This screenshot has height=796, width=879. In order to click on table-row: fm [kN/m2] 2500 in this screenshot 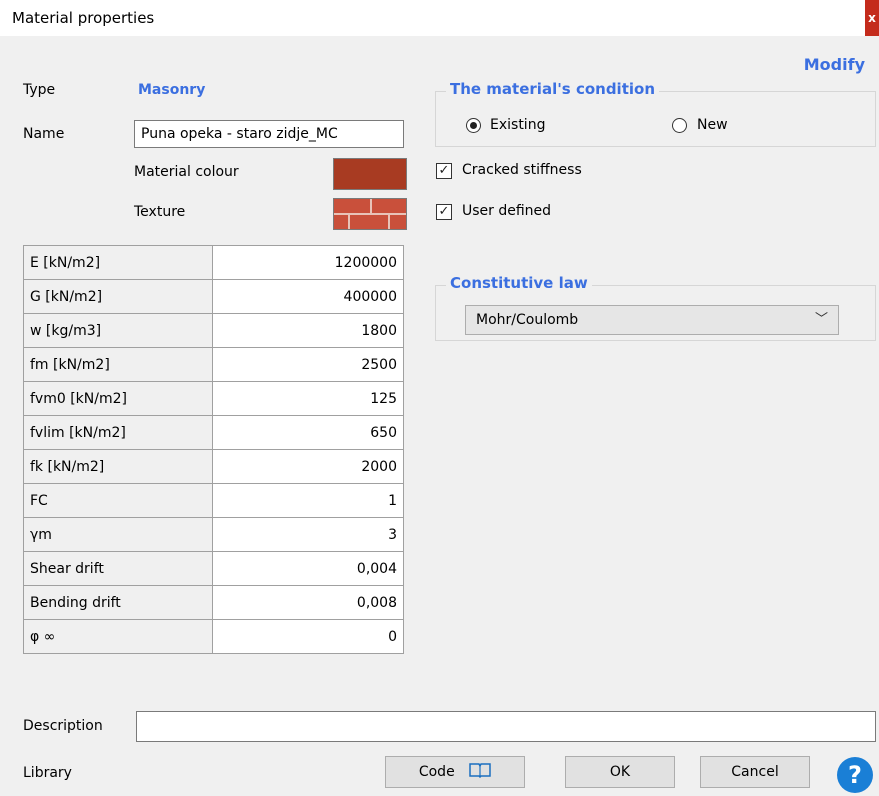, I will do `click(213, 364)`.